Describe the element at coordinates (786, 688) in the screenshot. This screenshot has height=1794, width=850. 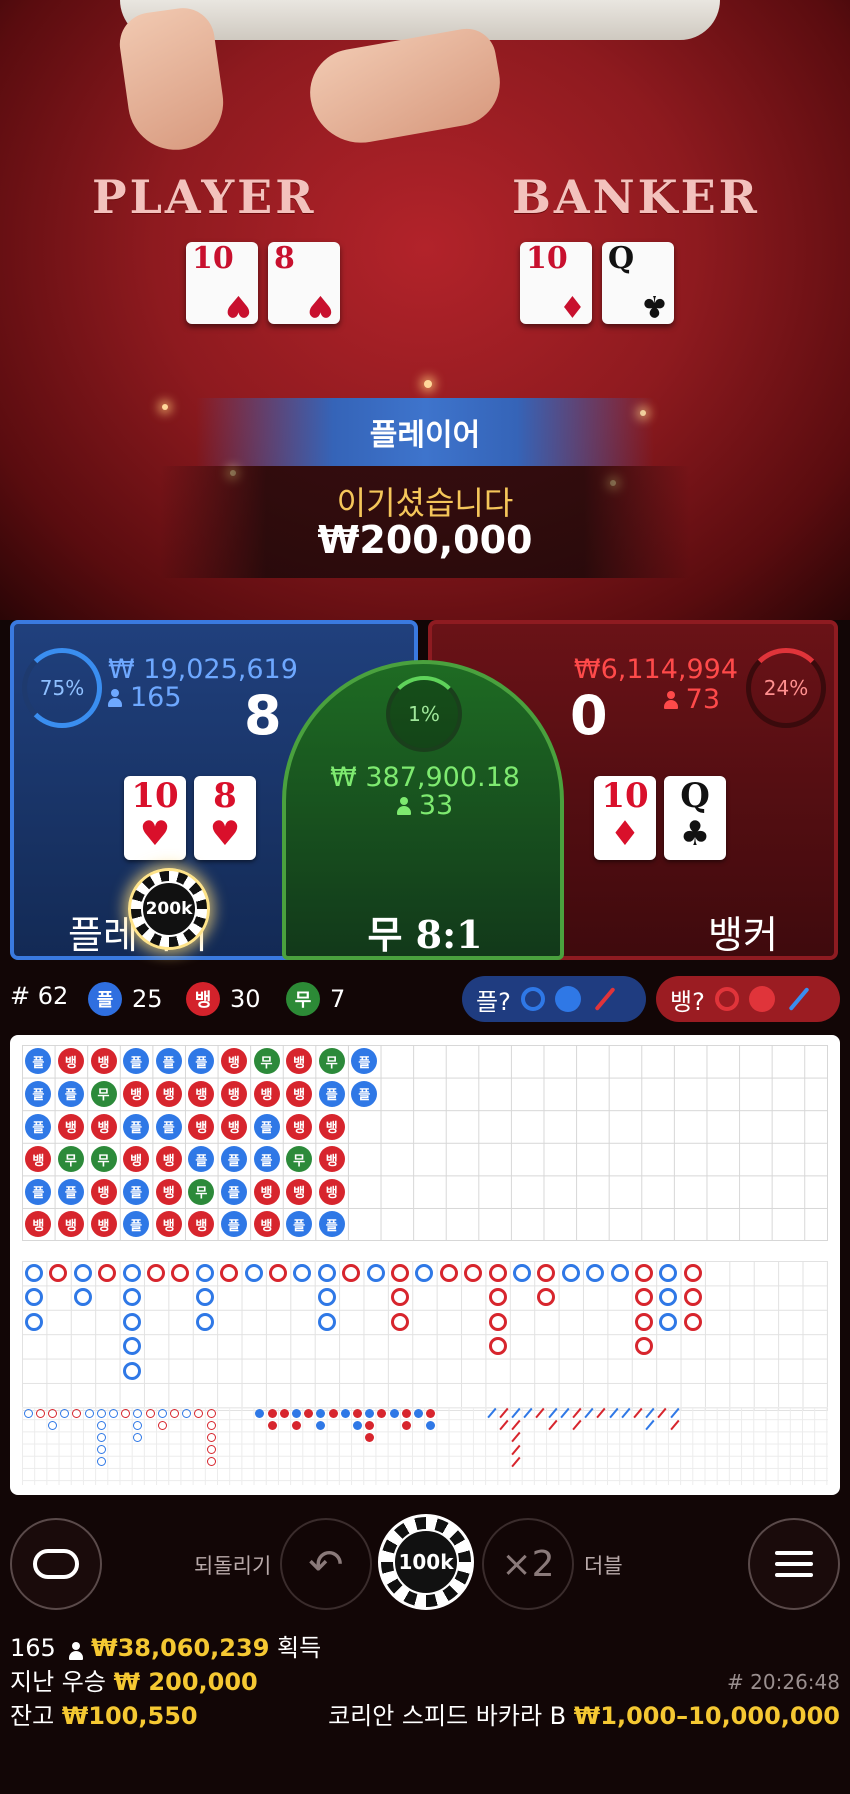
I see `banker-percent-gauge: 24%` at that location.